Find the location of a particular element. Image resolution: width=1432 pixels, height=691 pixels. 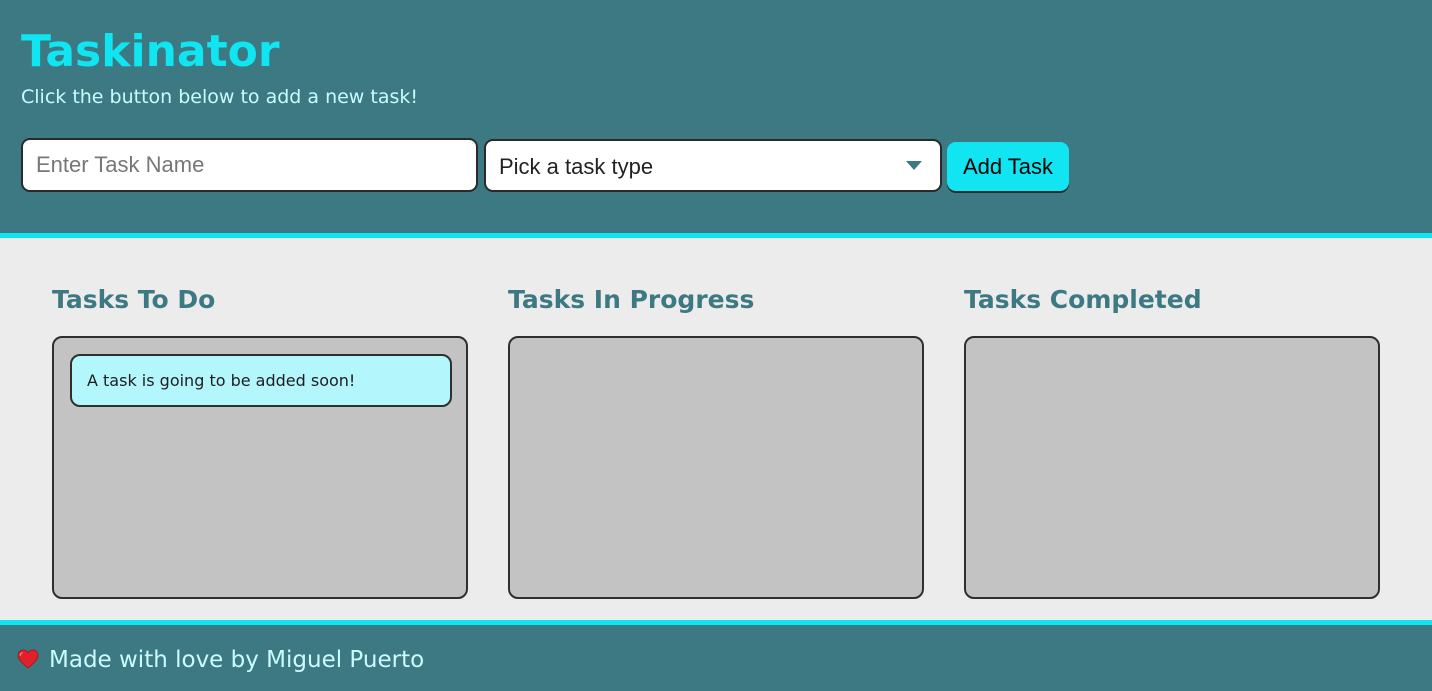

chevron-down-icon is located at coordinates (914, 165).